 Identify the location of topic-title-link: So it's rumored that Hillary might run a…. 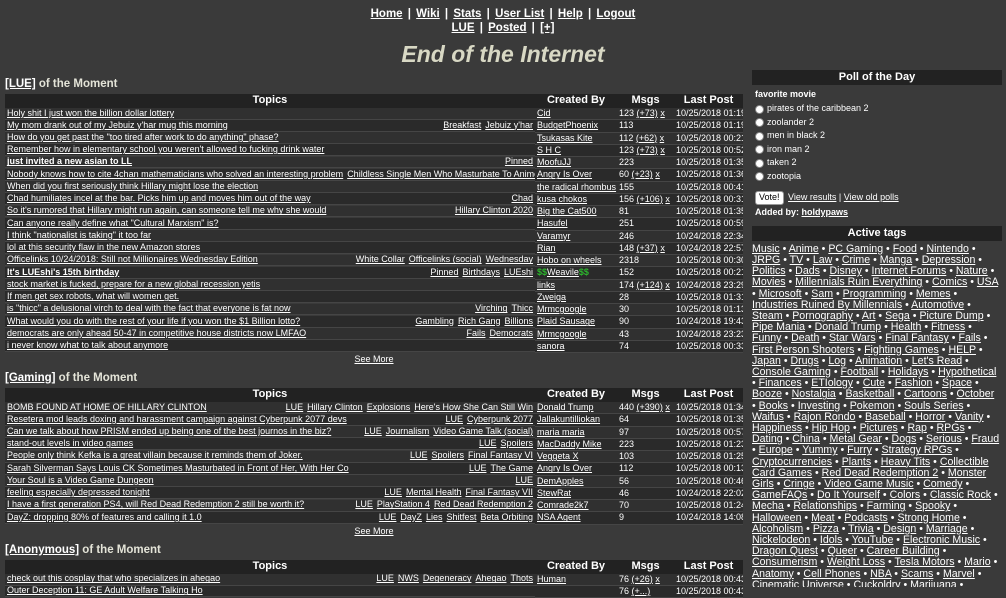
(166, 211).